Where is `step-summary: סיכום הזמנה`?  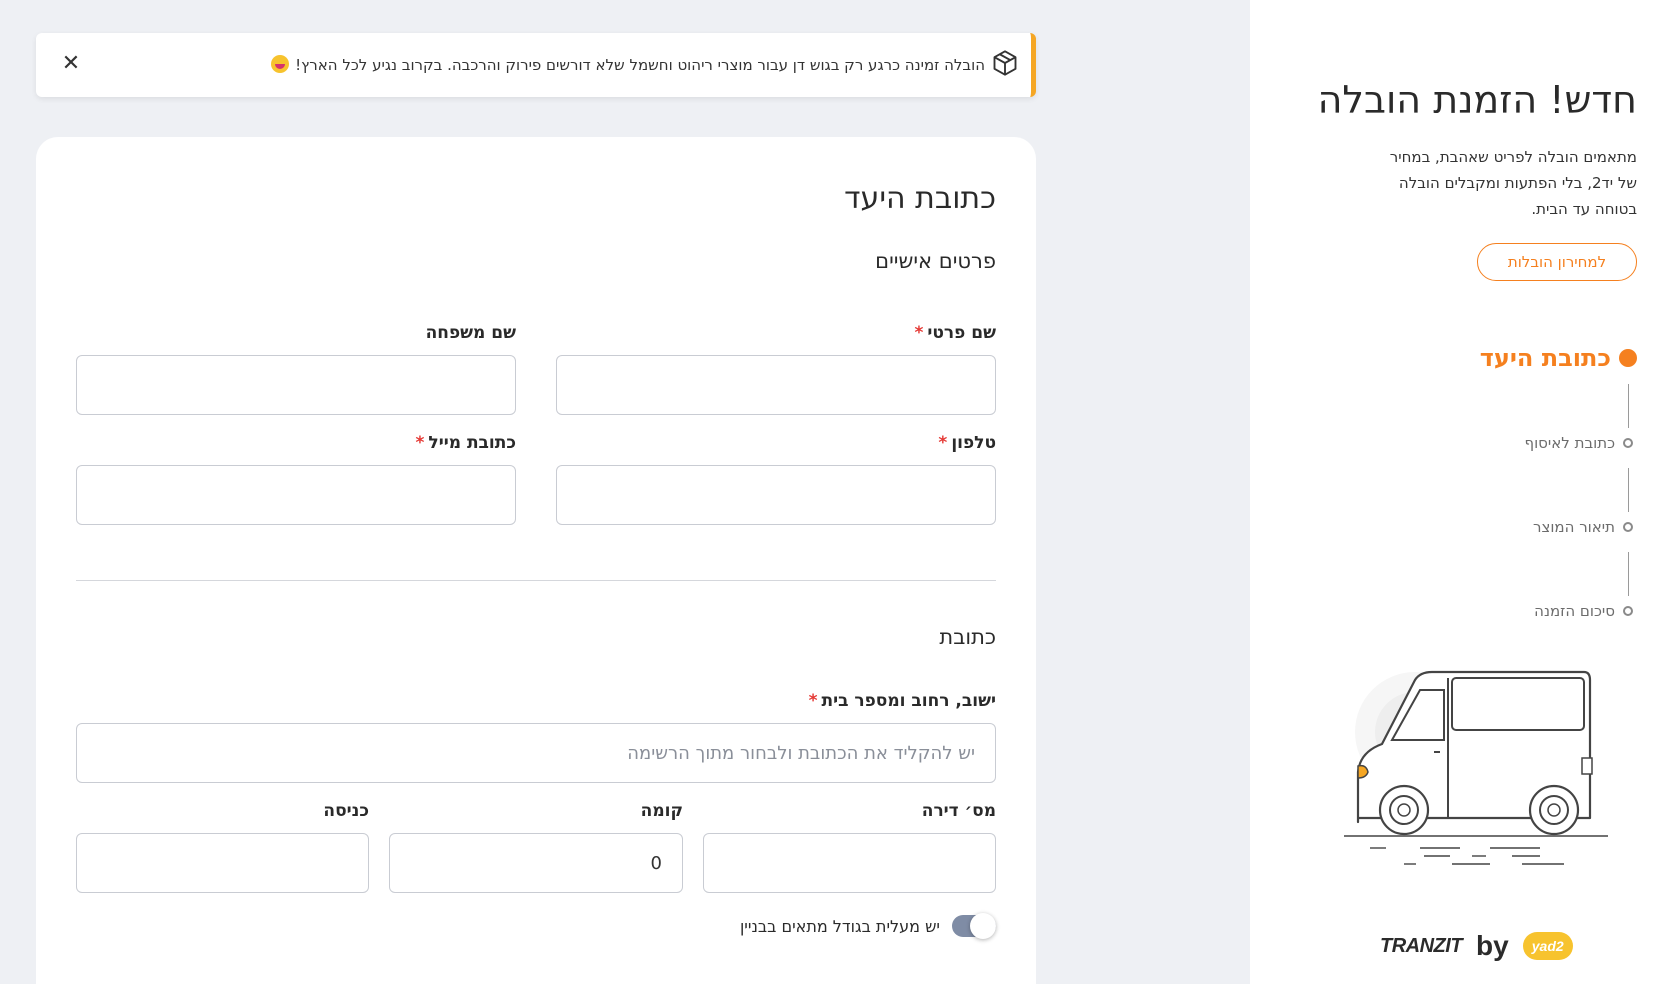 step-summary: סיכום הזמנה is located at coordinates (1585, 611).